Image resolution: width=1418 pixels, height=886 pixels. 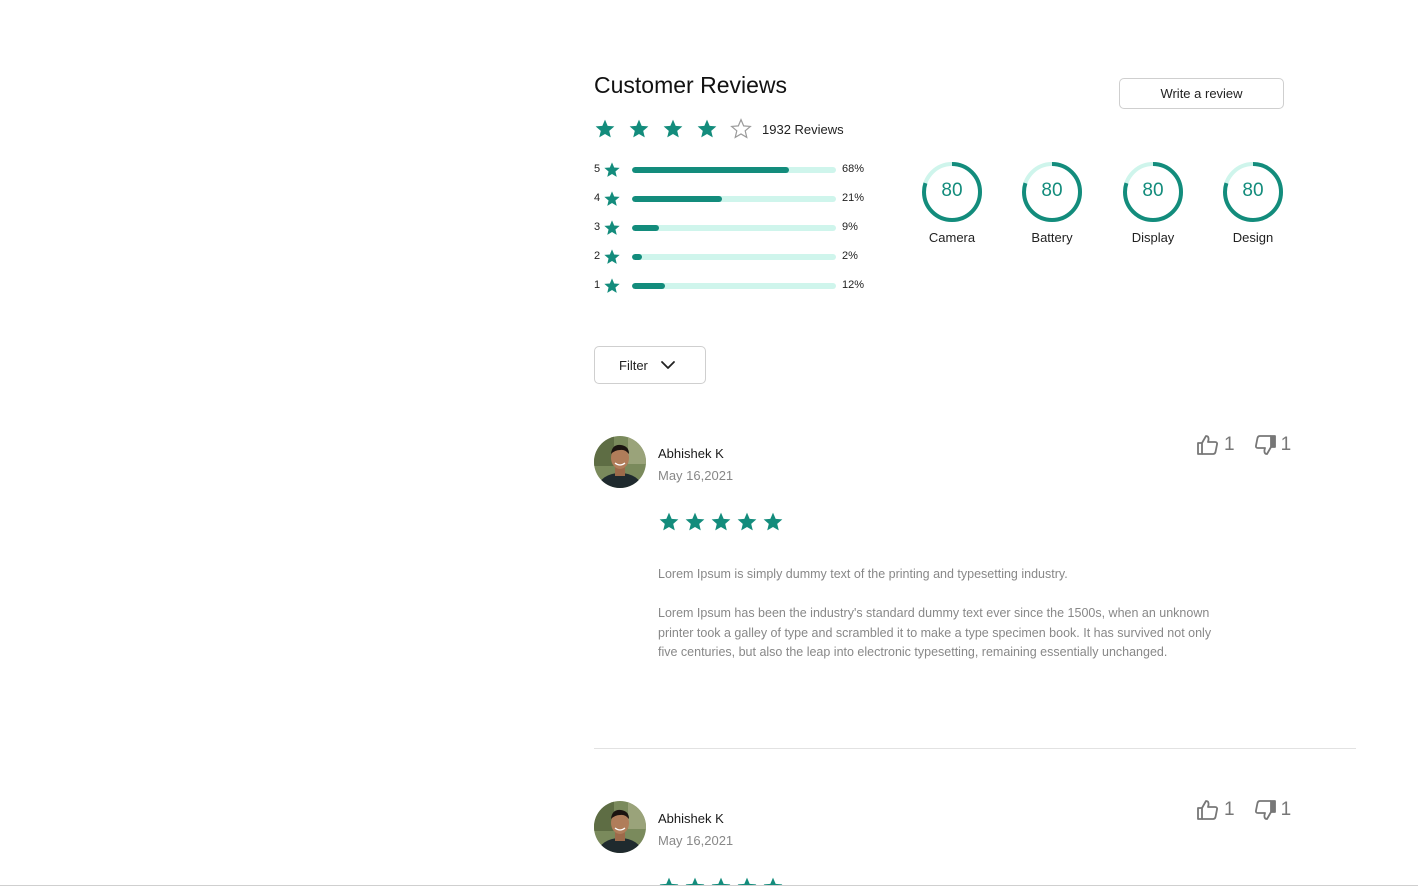 I want to click on rating-row-stars: 5, so click(x=597, y=169).